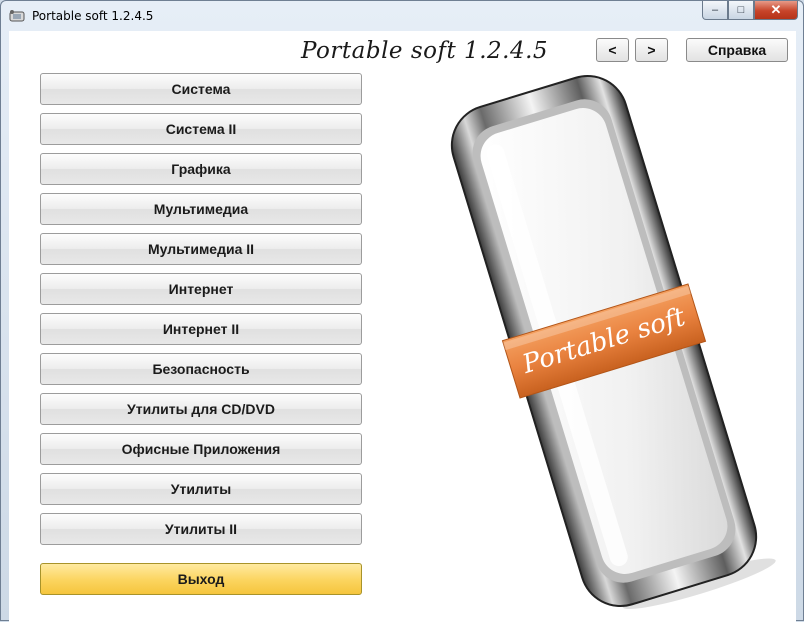 Image resolution: width=804 pixels, height=622 pixels. Describe the element at coordinates (201, 289) in the screenshot. I see `menu-button-internet: Интернет` at that location.